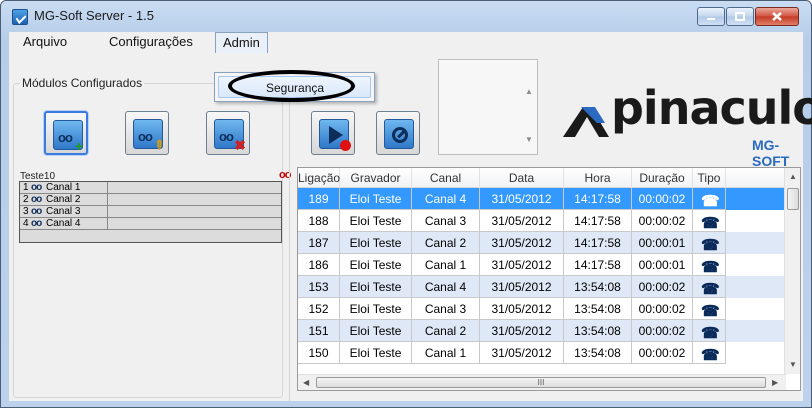 The image size is (812, 408). Describe the element at coordinates (20, 17) in the screenshot. I see `app-icon` at that location.